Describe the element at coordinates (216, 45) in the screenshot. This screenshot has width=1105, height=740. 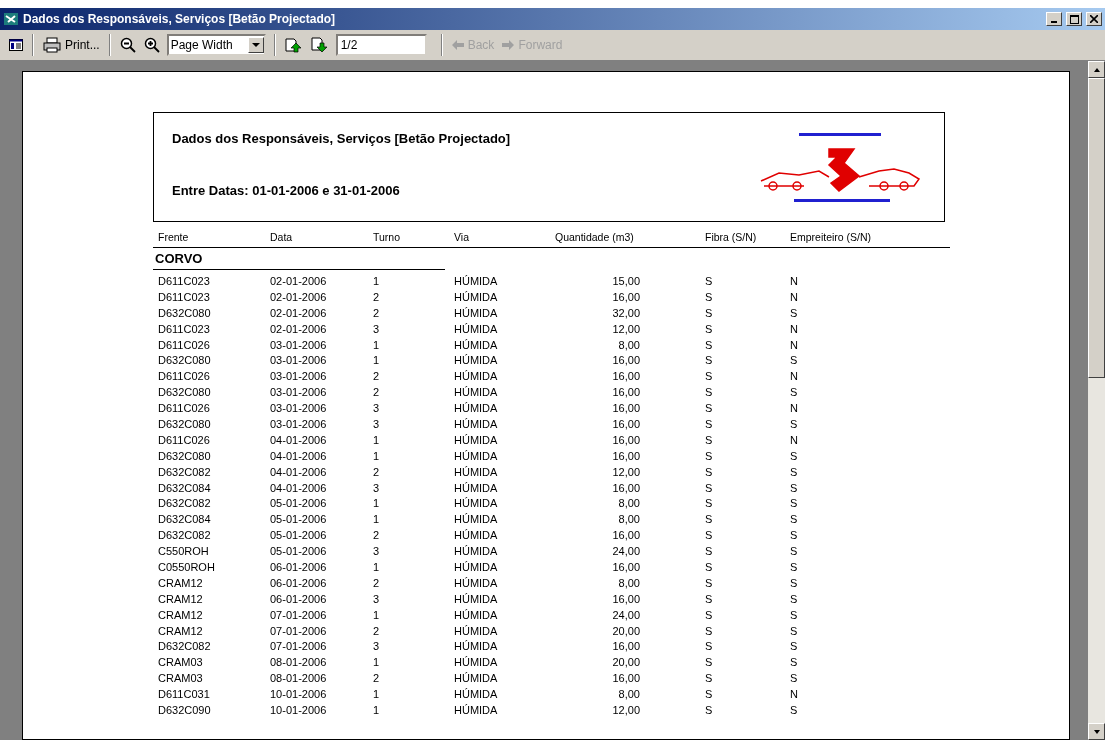
I see `zoom-dropdown: Page Width` at that location.